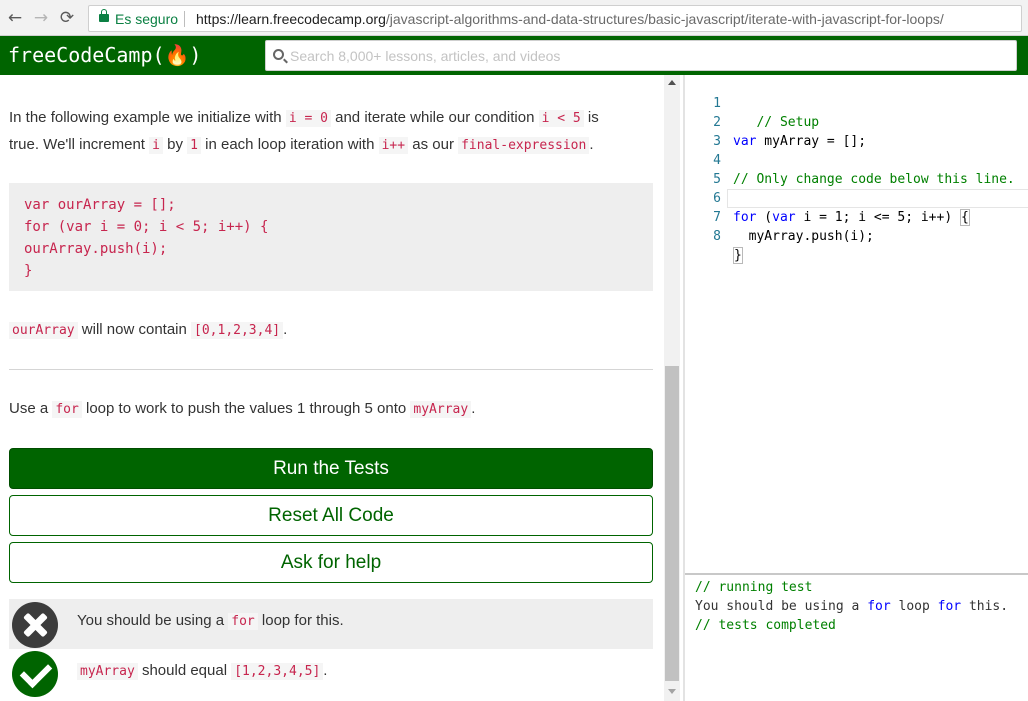  What do you see at coordinates (754, 587) in the screenshot?
I see `output-line: // running test` at bounding box center [754, 587].